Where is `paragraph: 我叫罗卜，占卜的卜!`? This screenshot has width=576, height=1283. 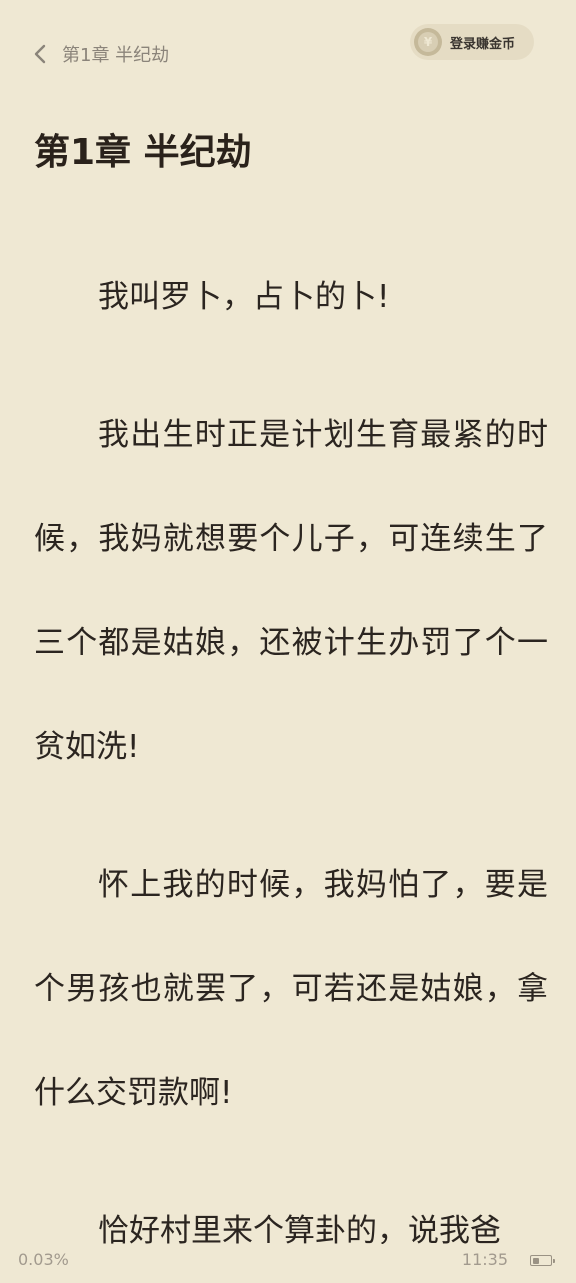
paragraph: 我叫罗卜，占卜的卜! is located at coordinates (244, 297).